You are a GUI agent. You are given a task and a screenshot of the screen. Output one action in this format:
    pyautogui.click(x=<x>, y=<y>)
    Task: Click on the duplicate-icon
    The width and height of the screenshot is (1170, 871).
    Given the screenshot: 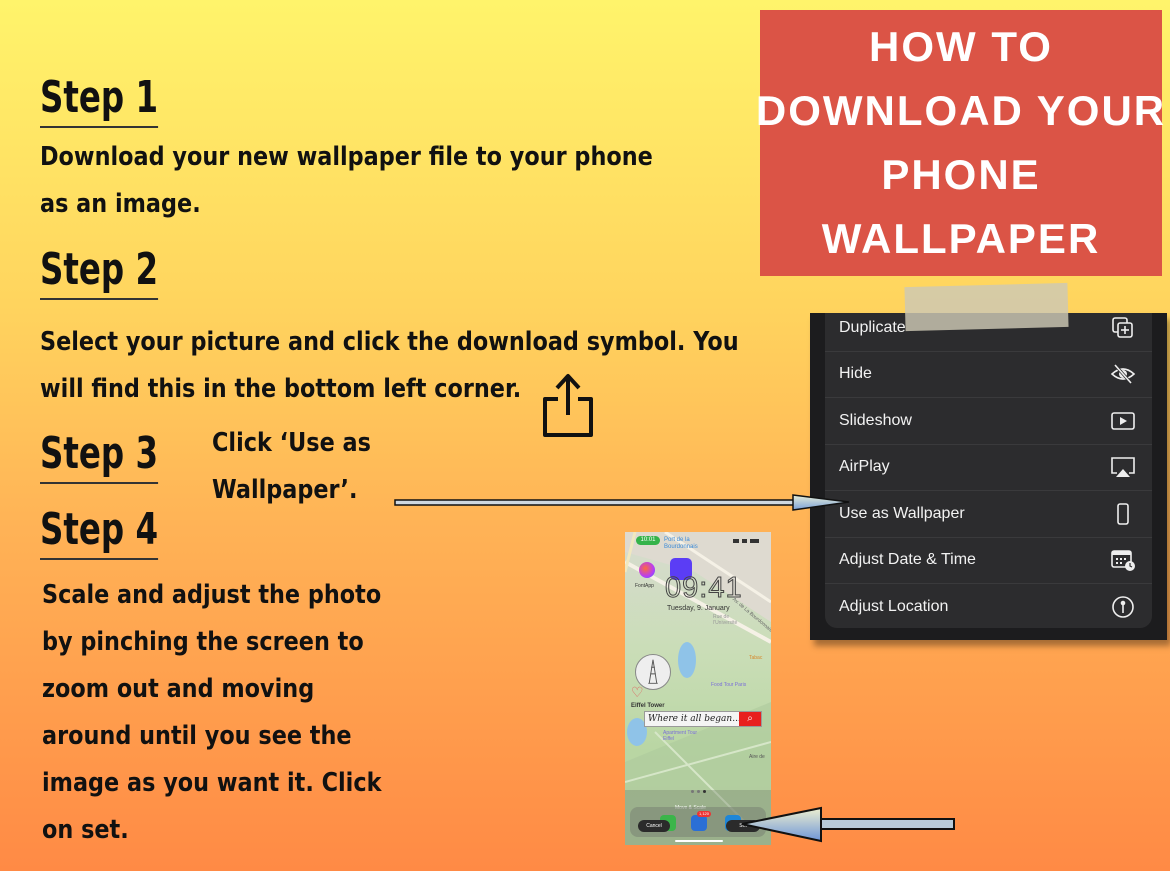 What is the action you would take?
    pyautogui.click(x=1122, y=327)
    